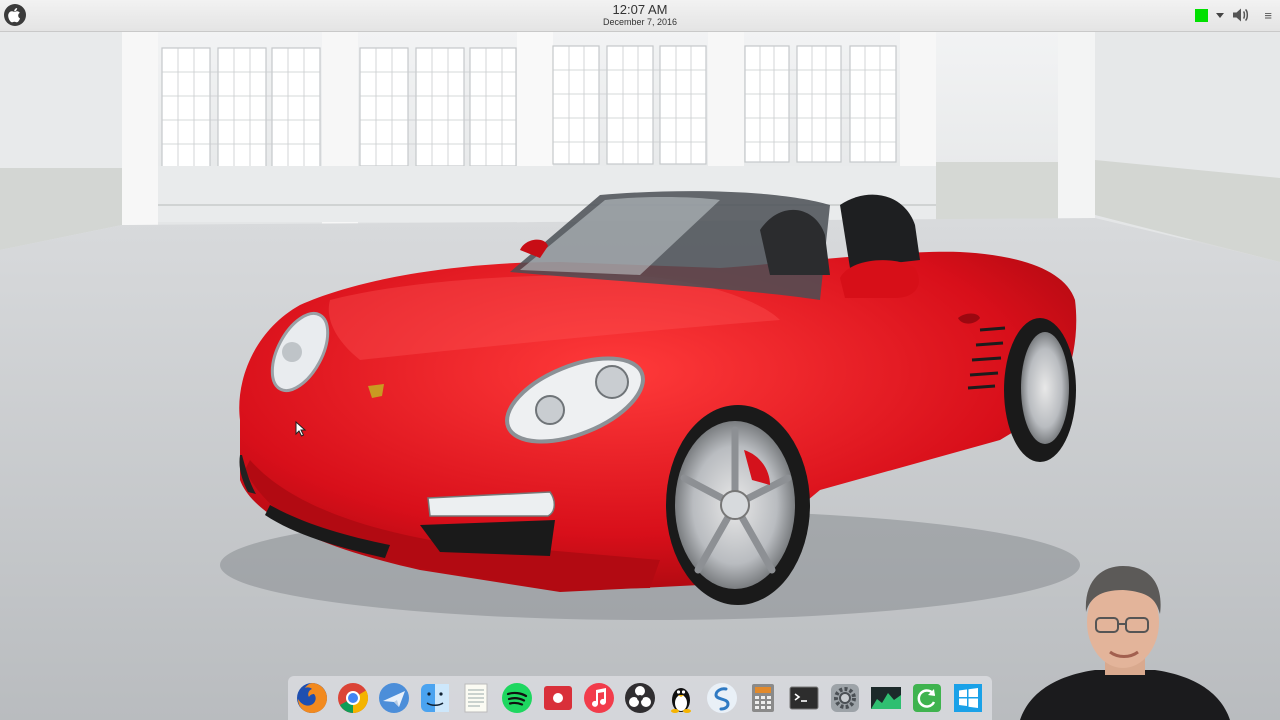 The width and height of the screenshot is (1280, 720). Describe the element at coordinates (722, 698) in the screenshot. I see `simplenote-icon` at that location.